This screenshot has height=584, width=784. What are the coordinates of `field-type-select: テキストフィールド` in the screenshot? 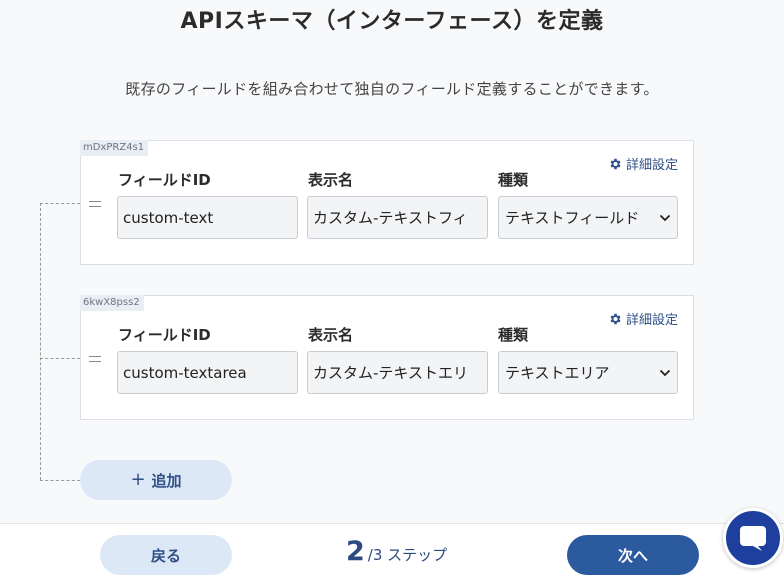 It's located at (588, 217).